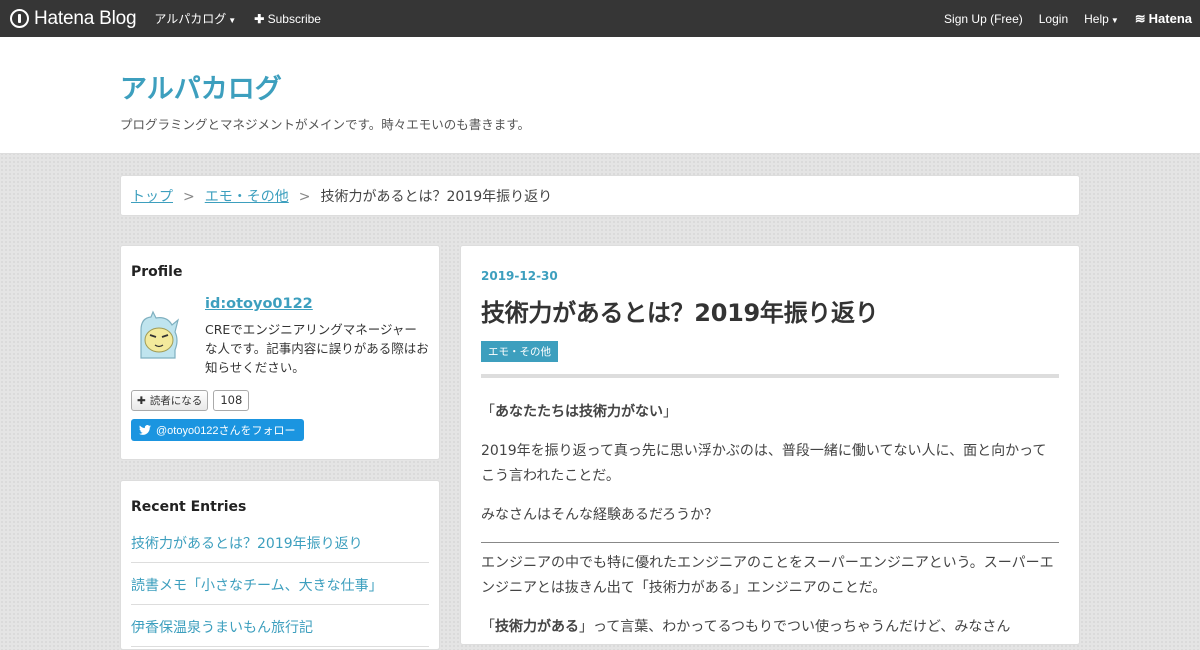 The height and width of the screenshot is (650, 1200). I want to click on breadcrumb-category: エモ・その他, so click(247, 197).